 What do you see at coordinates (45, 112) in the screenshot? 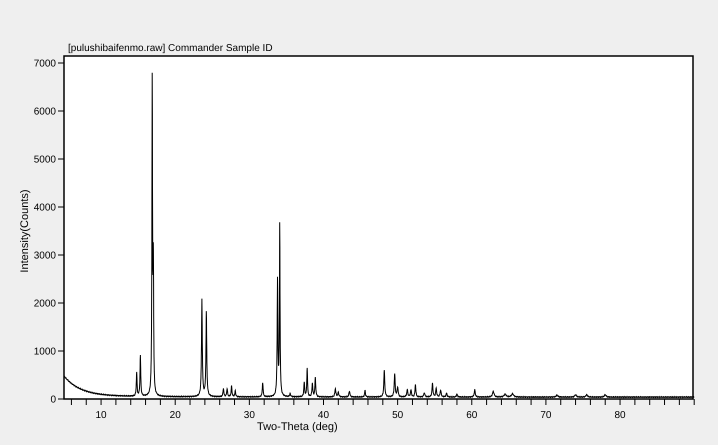
I see `y-tick-label: 6000` at bounding box center [45, 112].